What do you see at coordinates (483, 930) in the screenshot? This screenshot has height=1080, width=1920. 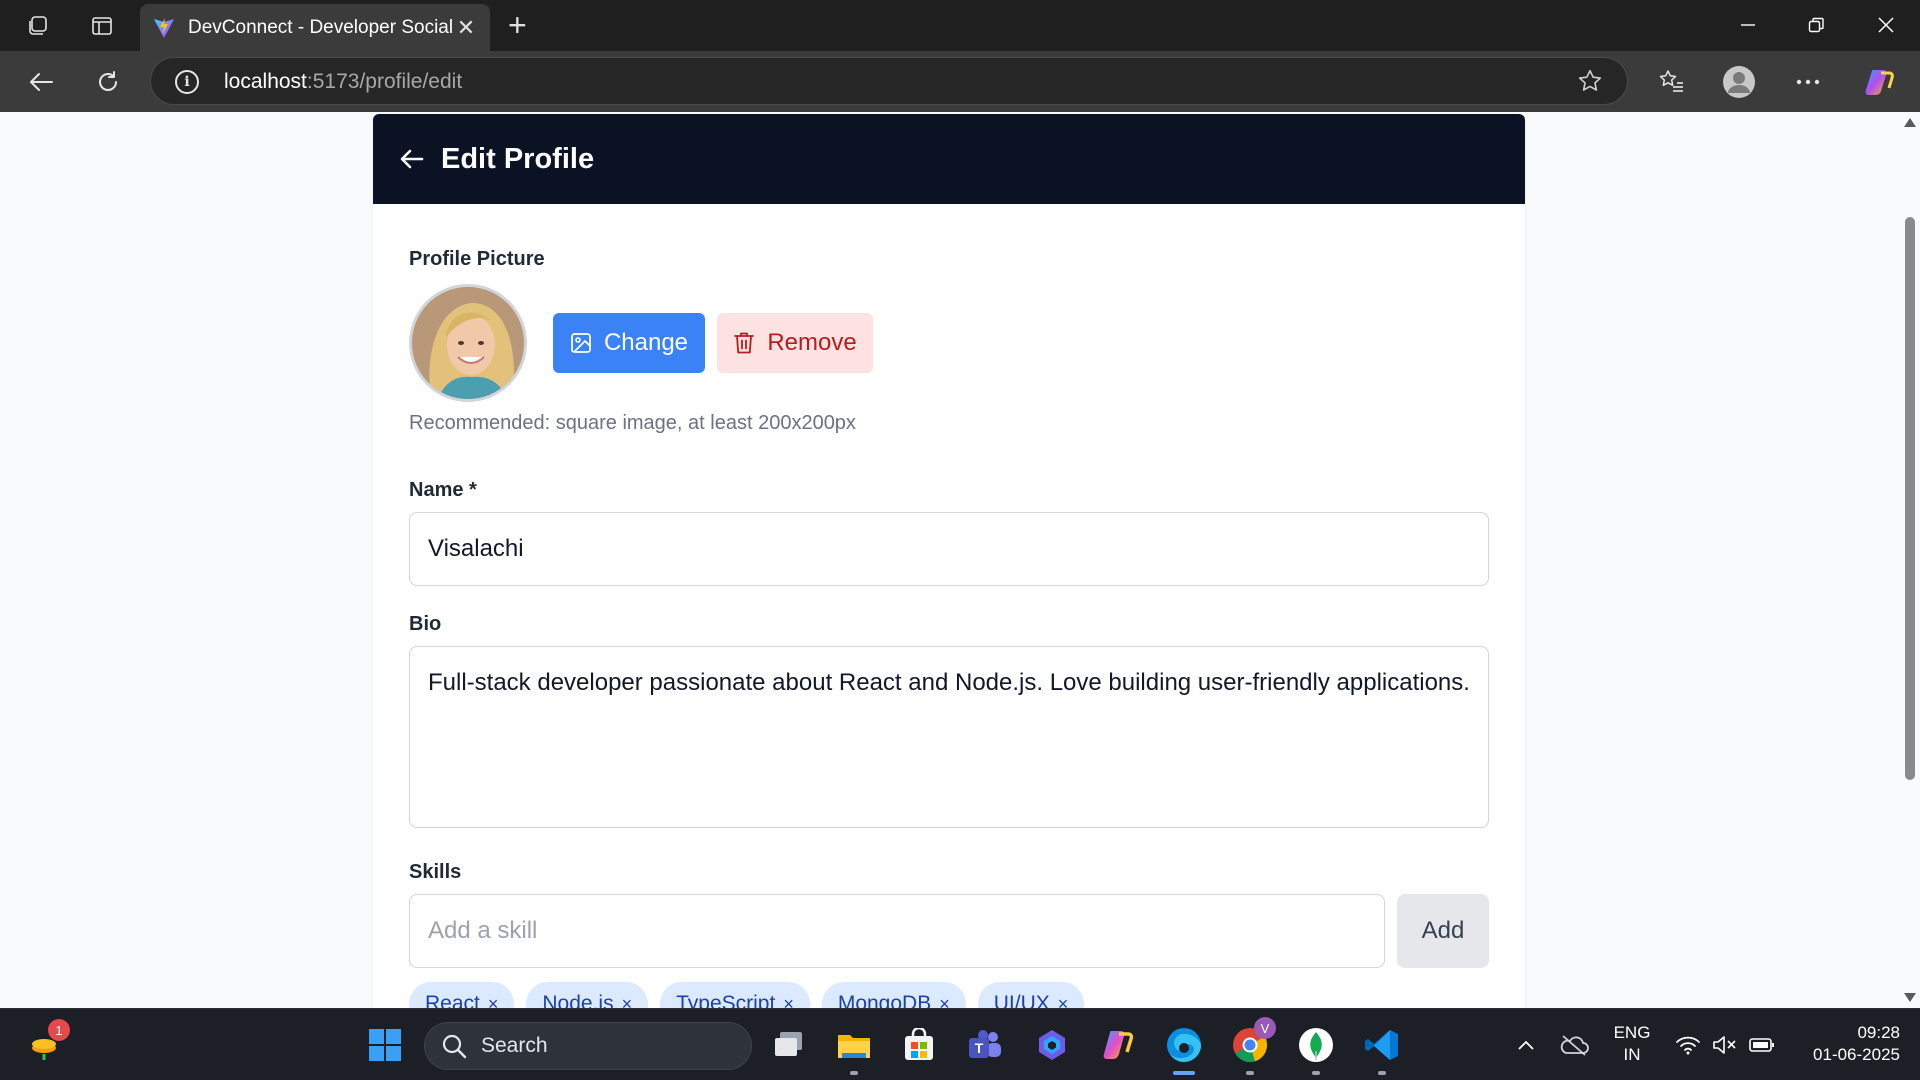 I see `skill-input-placeholder: Add a skill` at bounding box center [483, 930].